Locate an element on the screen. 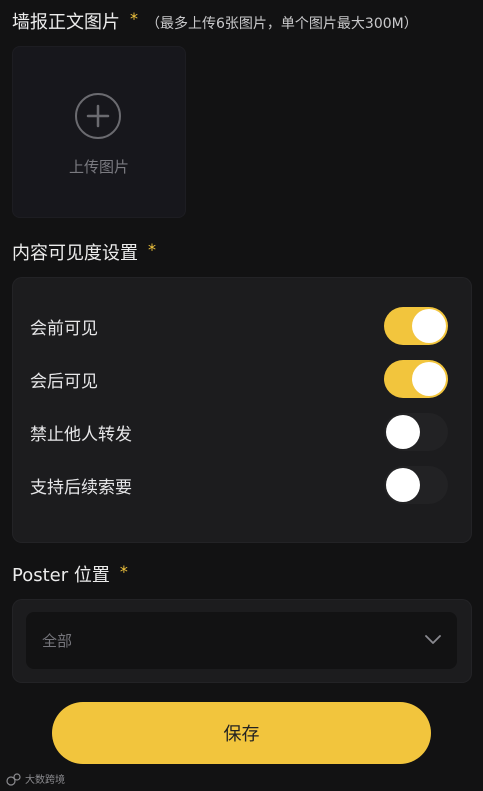 This screenshot has height=791, width=483. watermark: 大数跨境 is located at coordinates (35, 778).